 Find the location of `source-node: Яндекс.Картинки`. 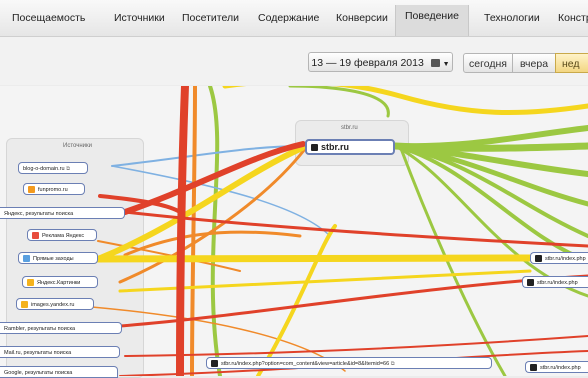

source-node: Яндекс.Картинки is located at coordinates (60, 282).